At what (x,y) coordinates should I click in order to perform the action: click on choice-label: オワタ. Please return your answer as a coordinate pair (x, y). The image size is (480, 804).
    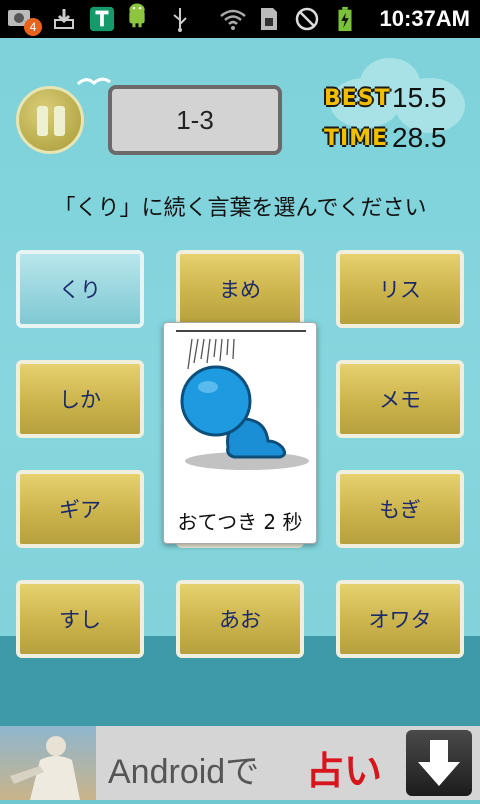
    Looking at the image, I should click on (400, 620).